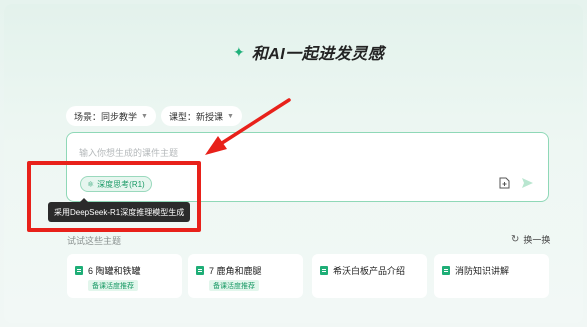 Image resolution: width=587 pixels, height=327 pixels. I want to click on send-icon, so click(527, 183).